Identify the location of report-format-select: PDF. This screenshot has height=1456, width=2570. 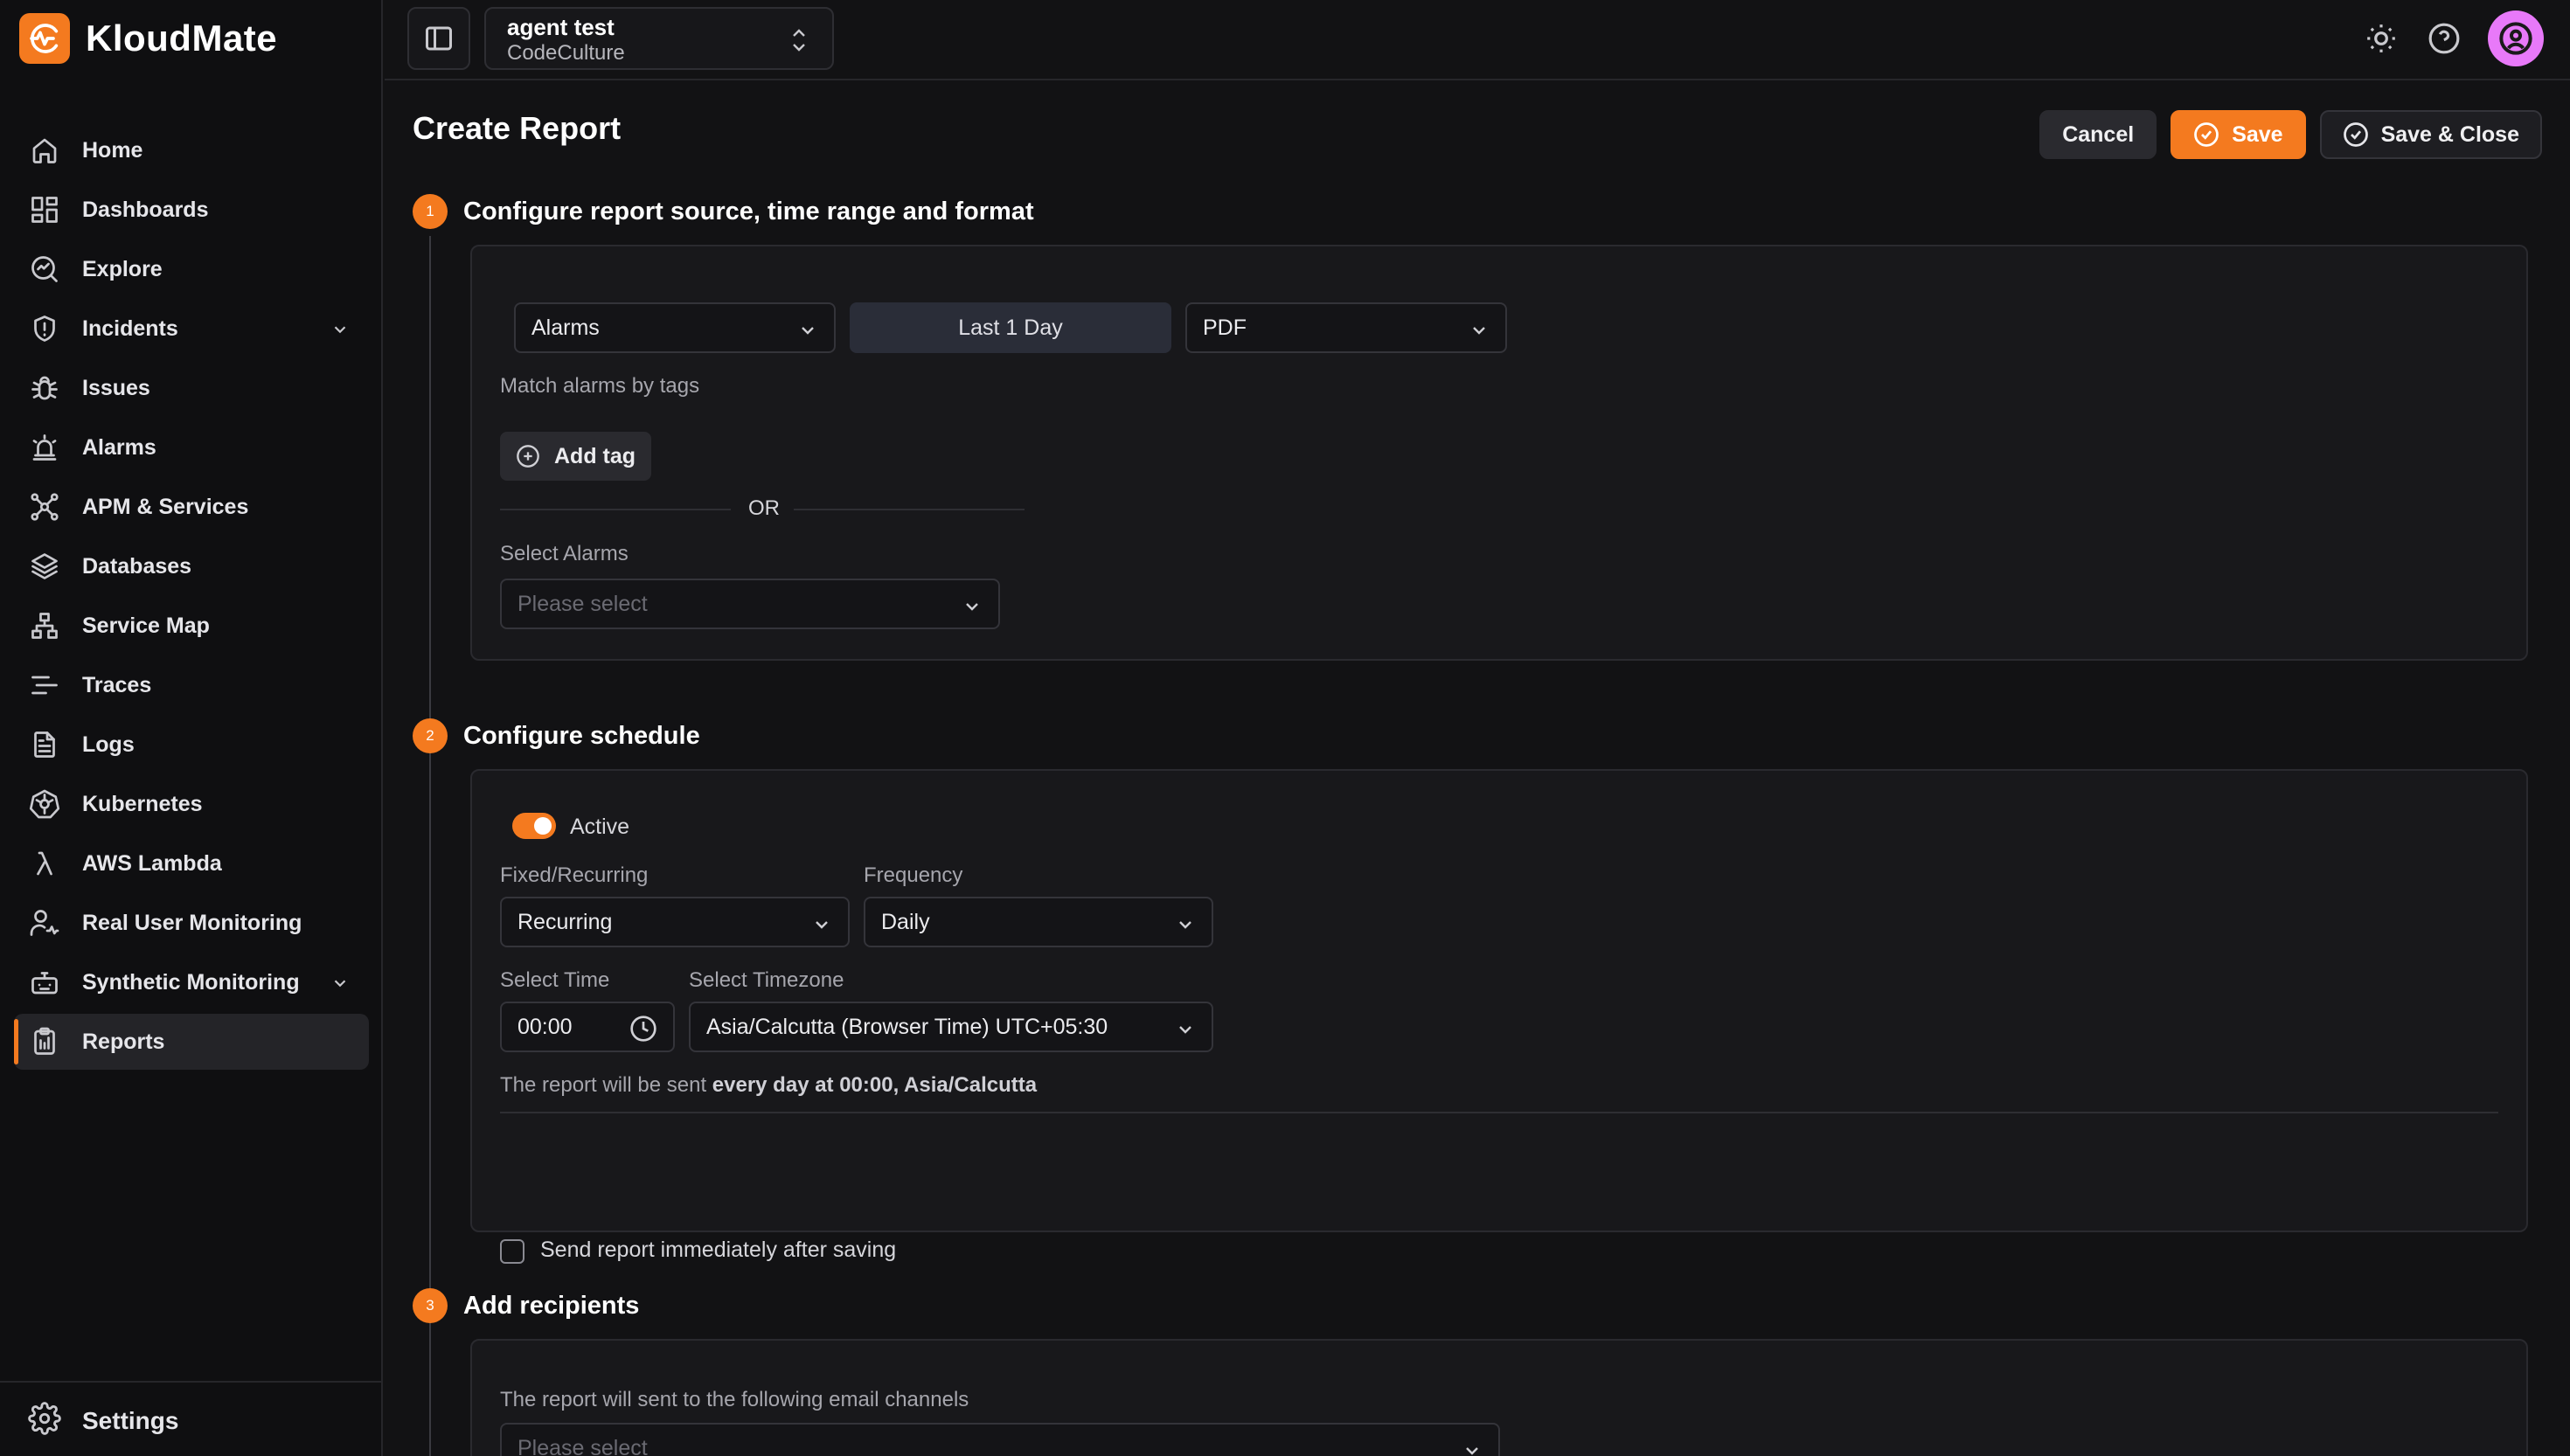
(1346, 327).